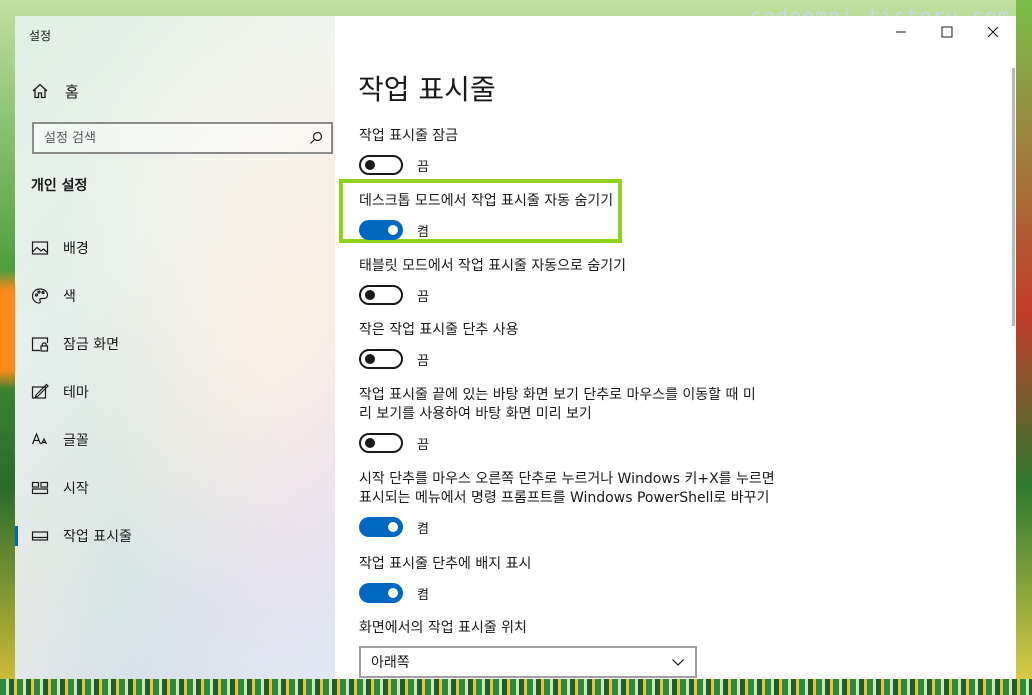 The height and width of the screenshot is (695, 1032). I want to click on wallpaper-right-strip, so click(1024, 347).